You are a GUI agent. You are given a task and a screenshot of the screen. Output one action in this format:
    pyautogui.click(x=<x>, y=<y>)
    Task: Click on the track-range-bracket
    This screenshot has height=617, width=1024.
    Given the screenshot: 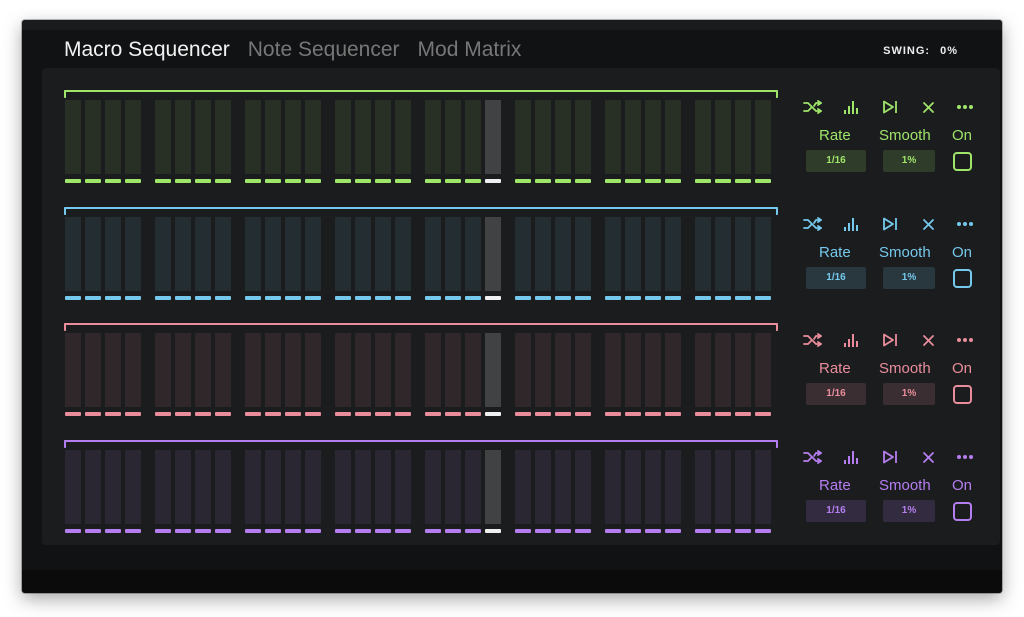 What is the action you would take?
    pyautogui.click(x=421, y=444)
    